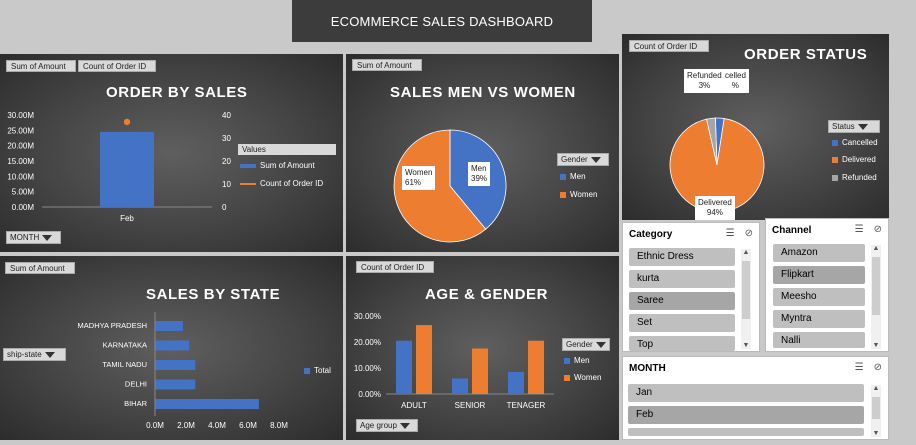 This screenshot has width=916, height=445. What do you see at coordinates (583, 159) in the screenshot?
I see `gender-filter-button: Gender` at bounding box center [583, 159].